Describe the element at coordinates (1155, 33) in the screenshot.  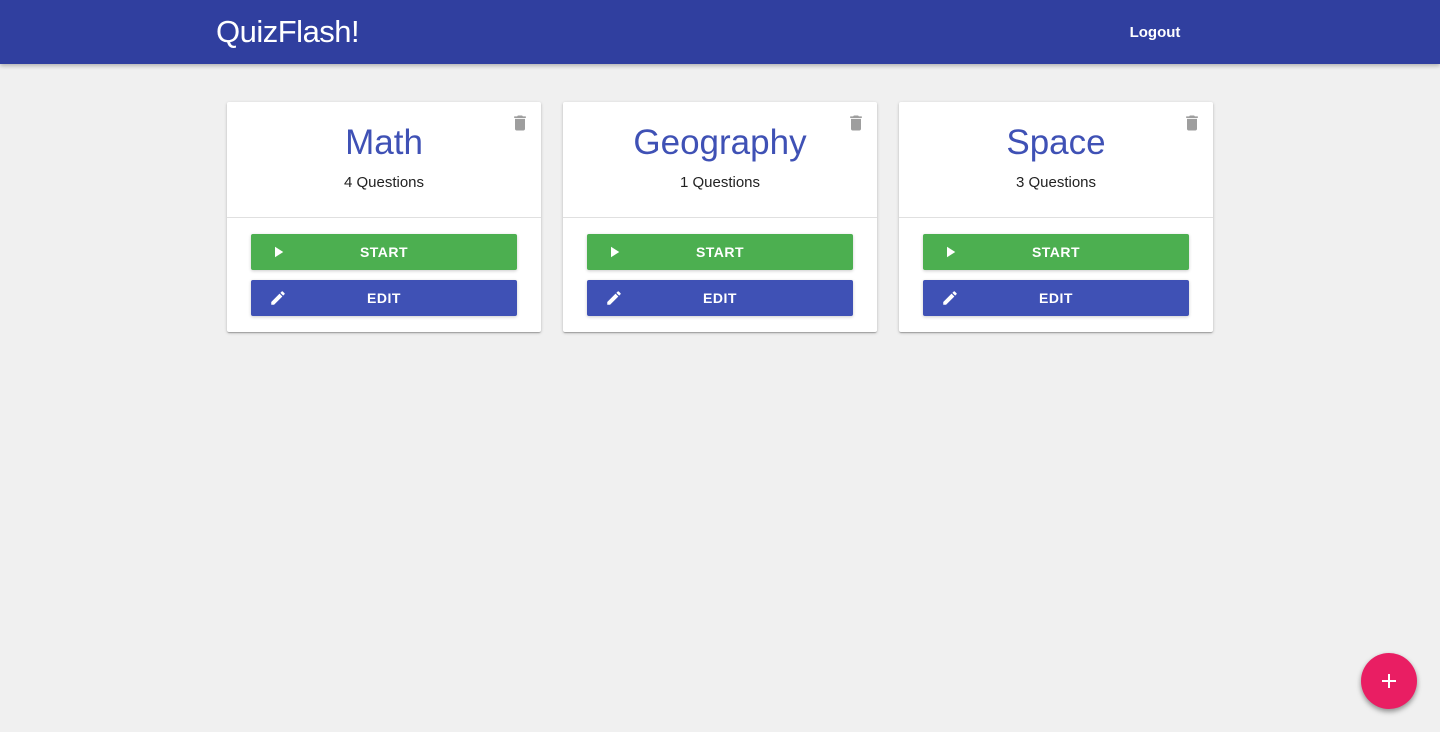
I see `logout-button: Logout` at that location.